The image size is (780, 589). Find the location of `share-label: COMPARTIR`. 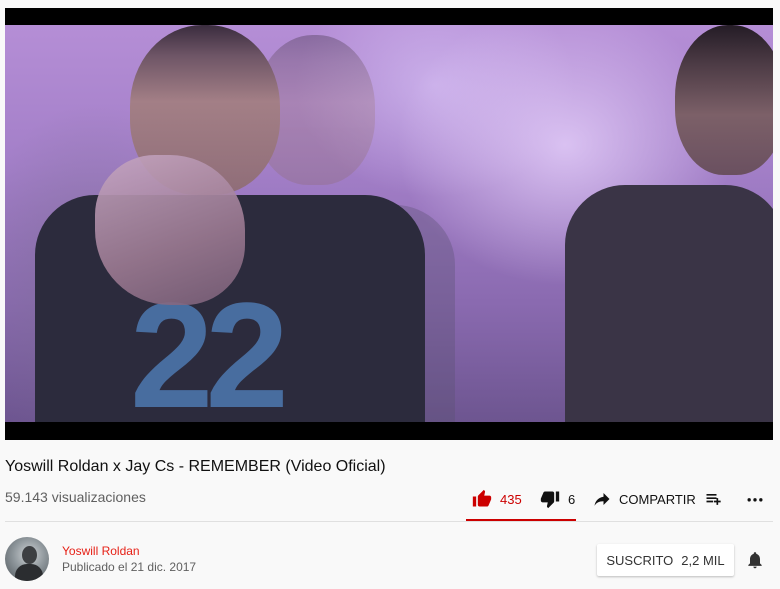

share-label: COMPARTIR is located at coordinates (657, 499).